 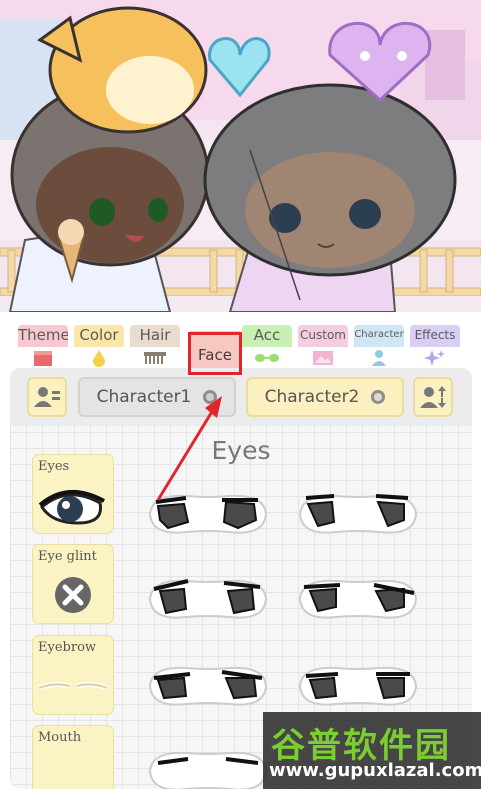 I want to click on selected-dot-icon, so click(x=210, y=397).